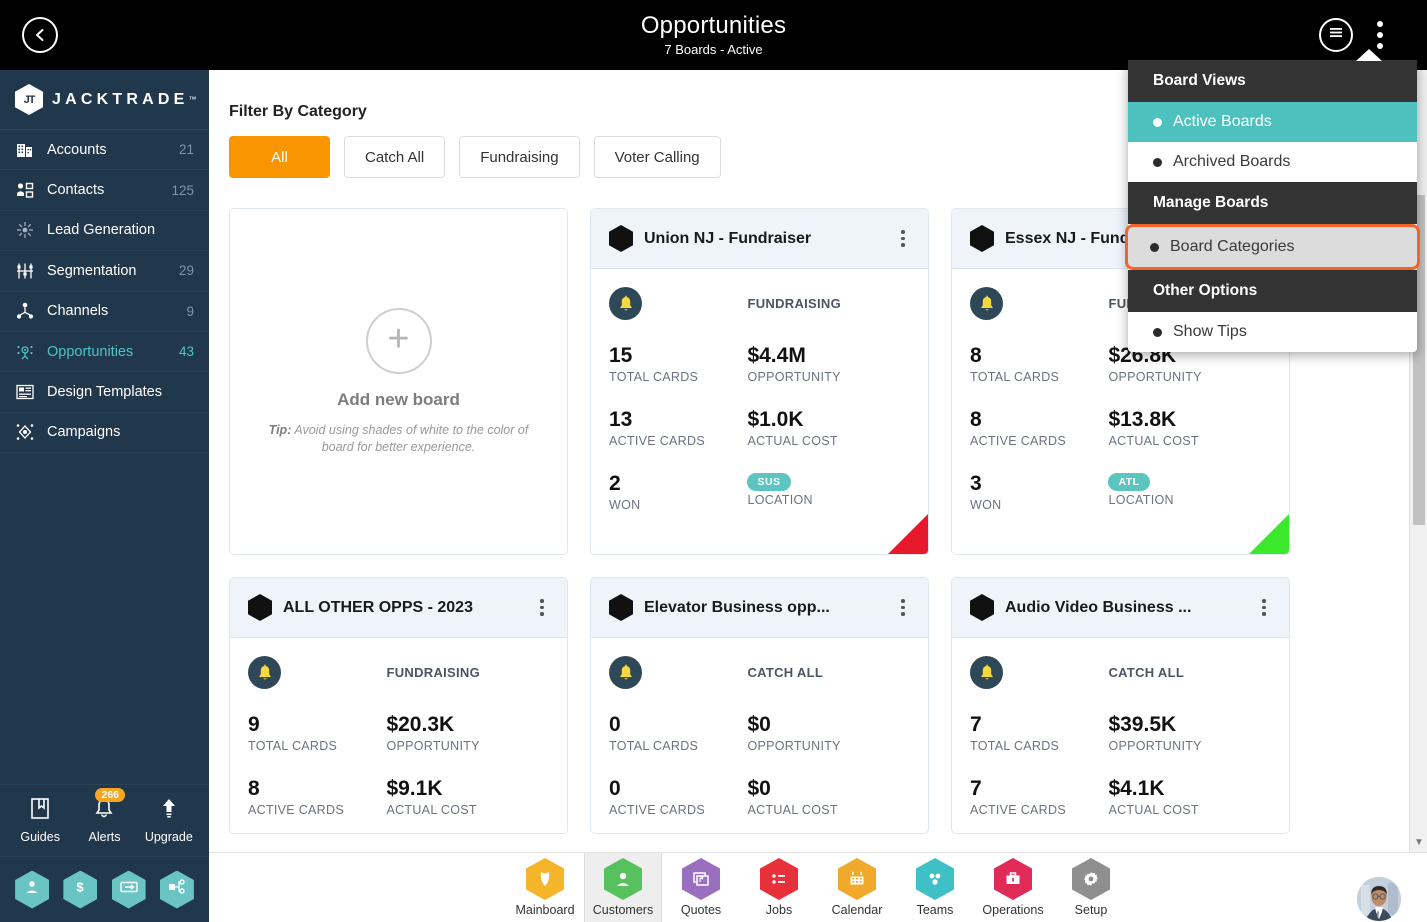  Describe the element at coordinates (1272, 162) in the screenshot. I see `menu-item-archived-boards: Archived Boards` at that location.